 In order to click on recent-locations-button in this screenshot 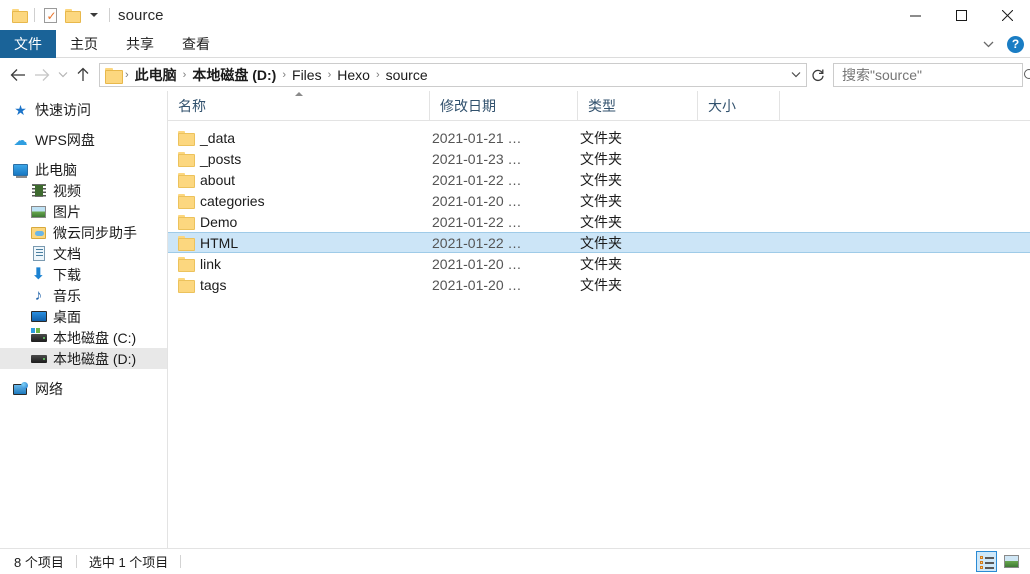, I will do `click(62, 75)`.